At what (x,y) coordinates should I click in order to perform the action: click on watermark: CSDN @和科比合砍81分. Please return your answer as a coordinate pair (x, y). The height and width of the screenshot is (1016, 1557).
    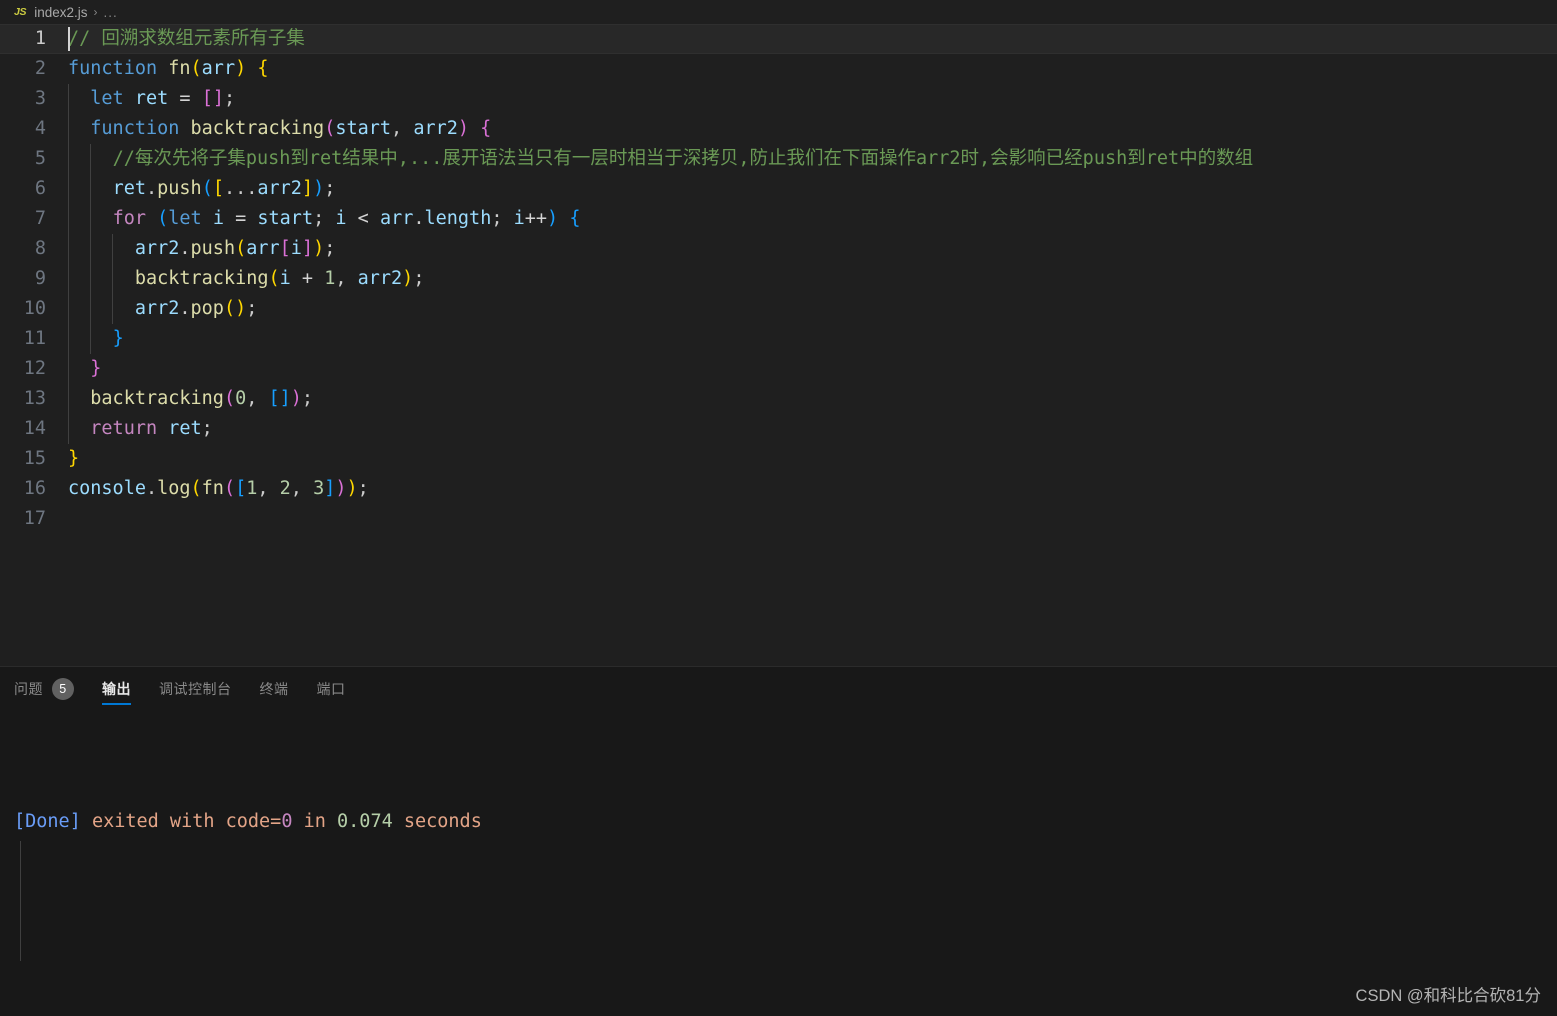
    Looking at the image, I should click on (1448, 996).